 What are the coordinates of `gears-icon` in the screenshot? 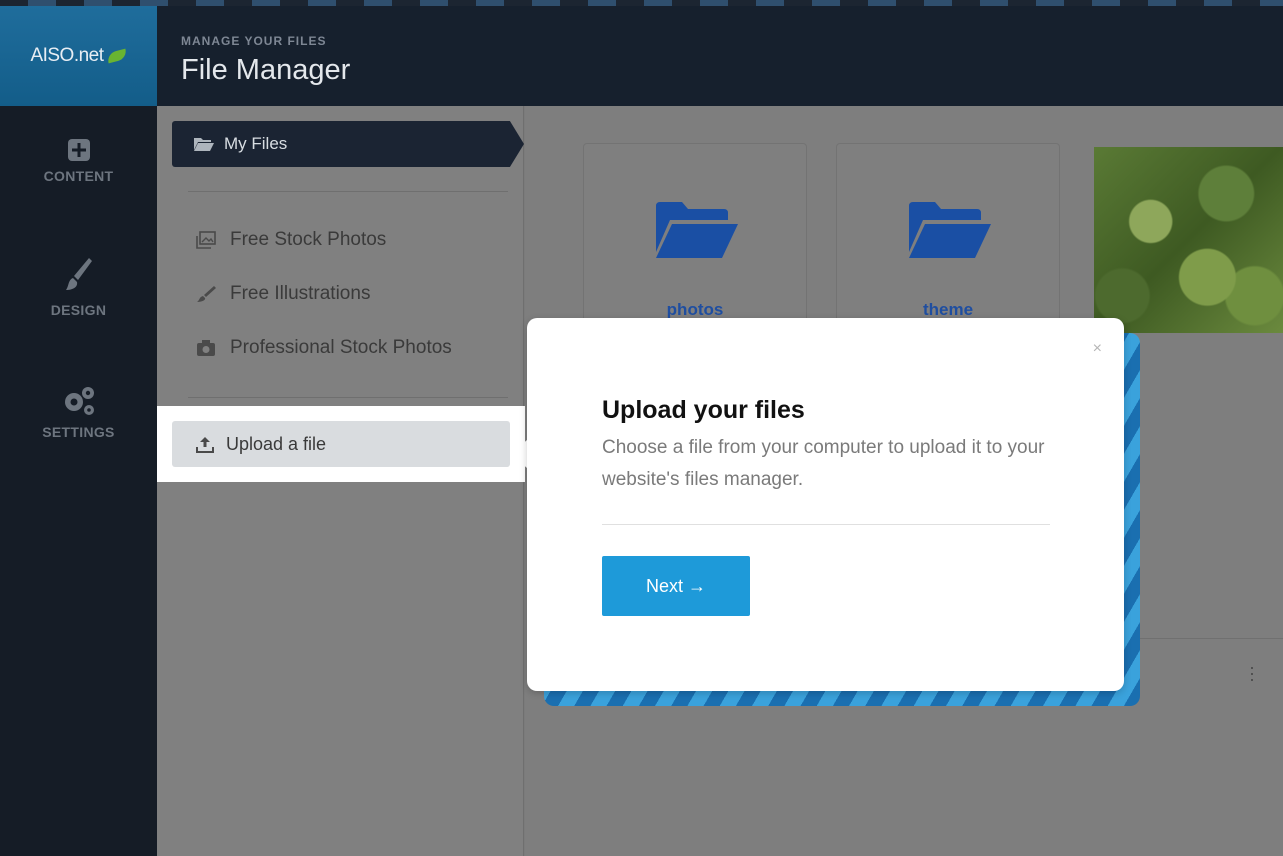 It's located at (79, 401).